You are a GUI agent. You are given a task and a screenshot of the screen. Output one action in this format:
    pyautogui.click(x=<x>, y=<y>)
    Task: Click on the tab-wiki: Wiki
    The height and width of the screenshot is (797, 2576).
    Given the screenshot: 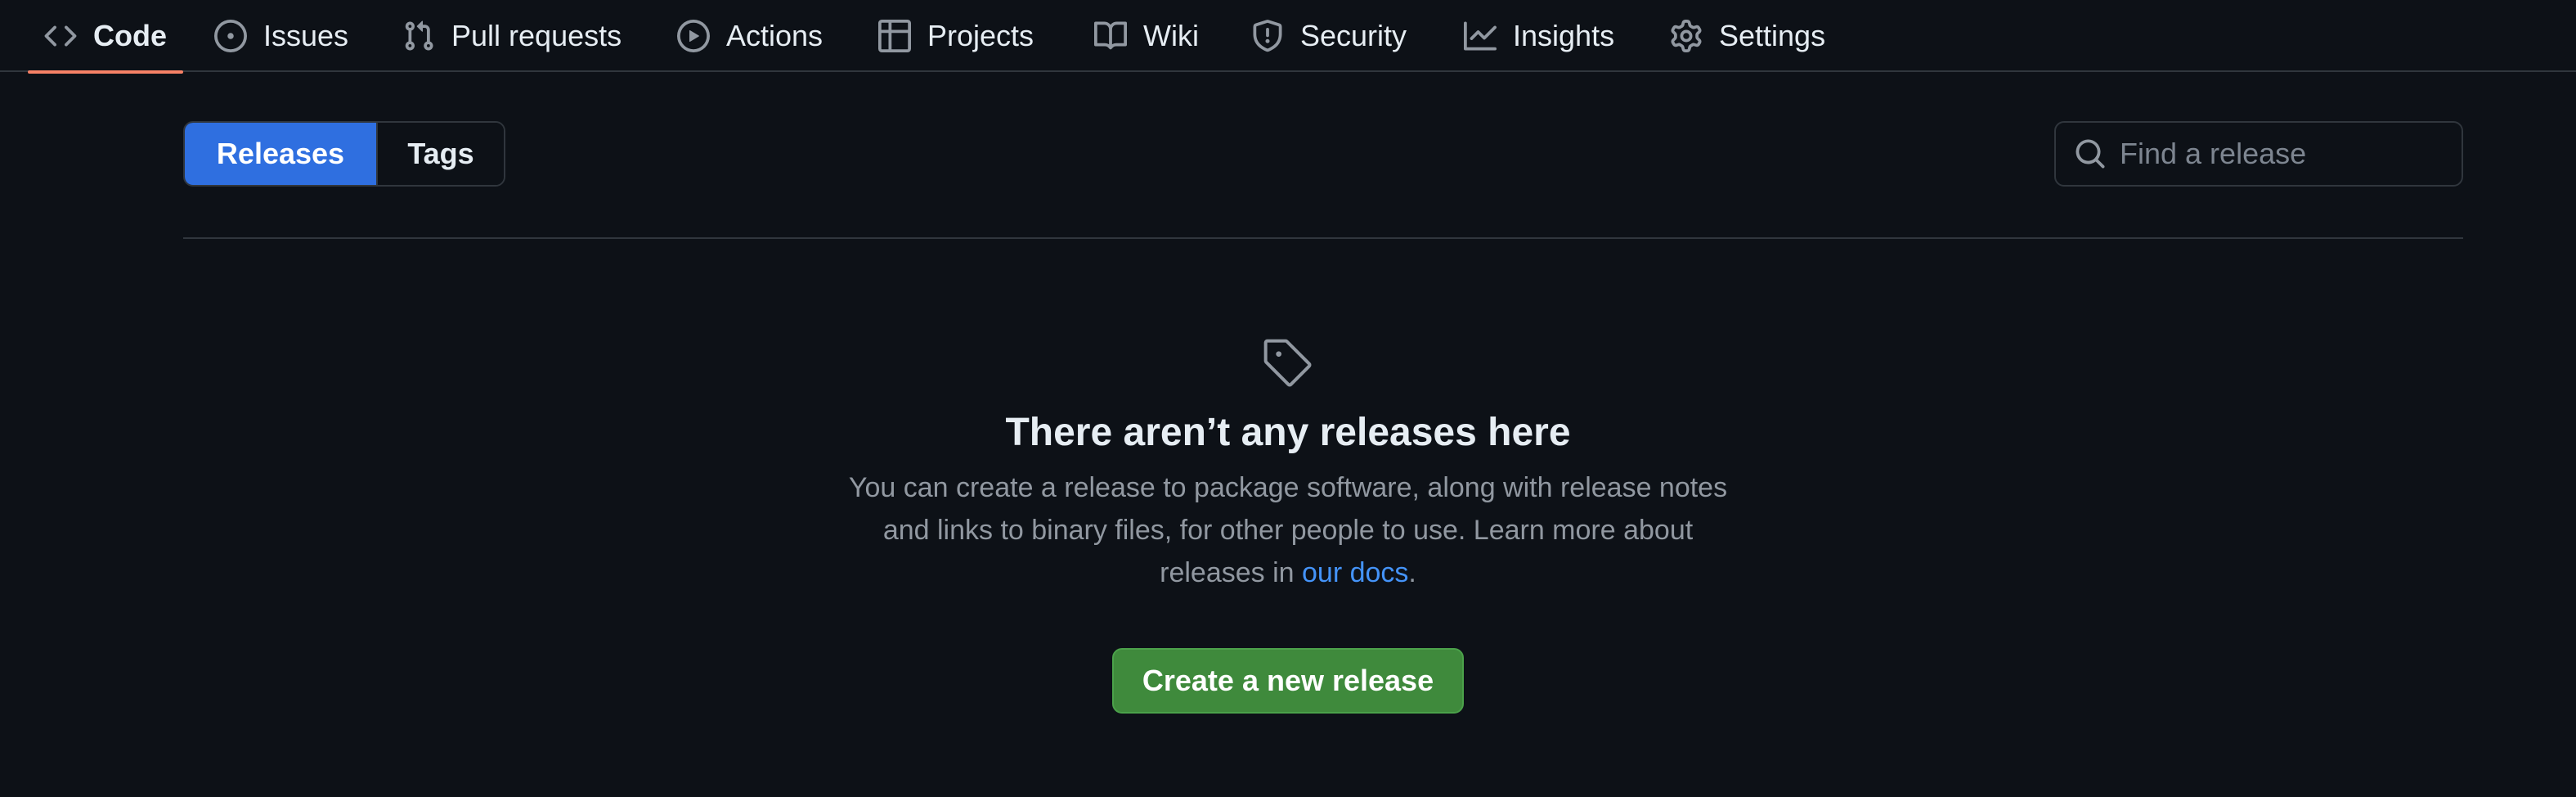 What is the action you would take?
    pyautogui.click(x=1147, y=36)
    